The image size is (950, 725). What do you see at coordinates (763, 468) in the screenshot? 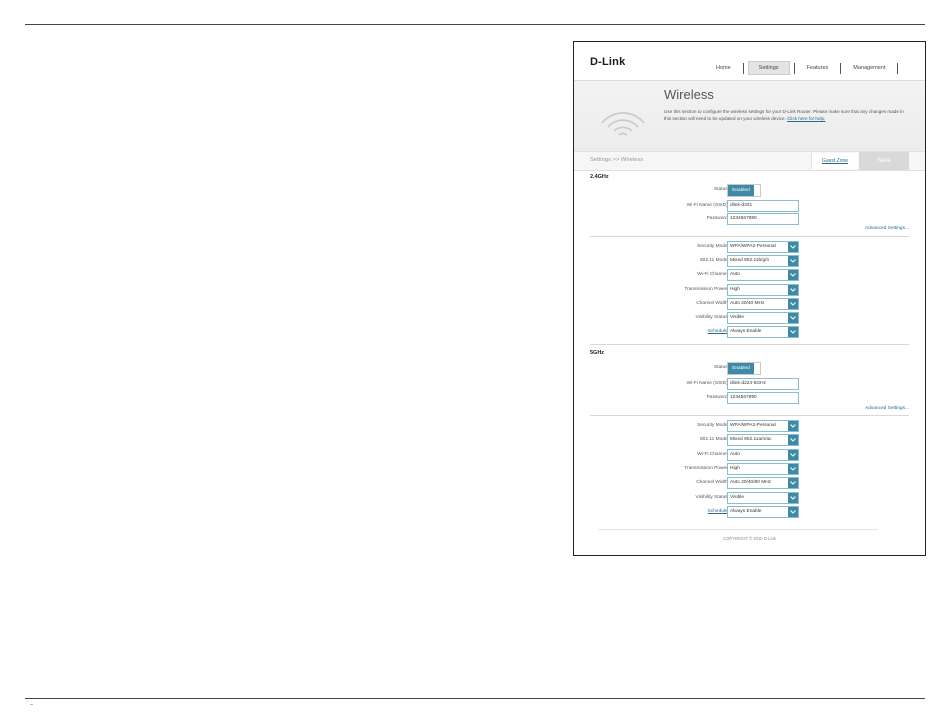
I see `transmission-power-select-5ghz: High` at bounding box center [763, 468].